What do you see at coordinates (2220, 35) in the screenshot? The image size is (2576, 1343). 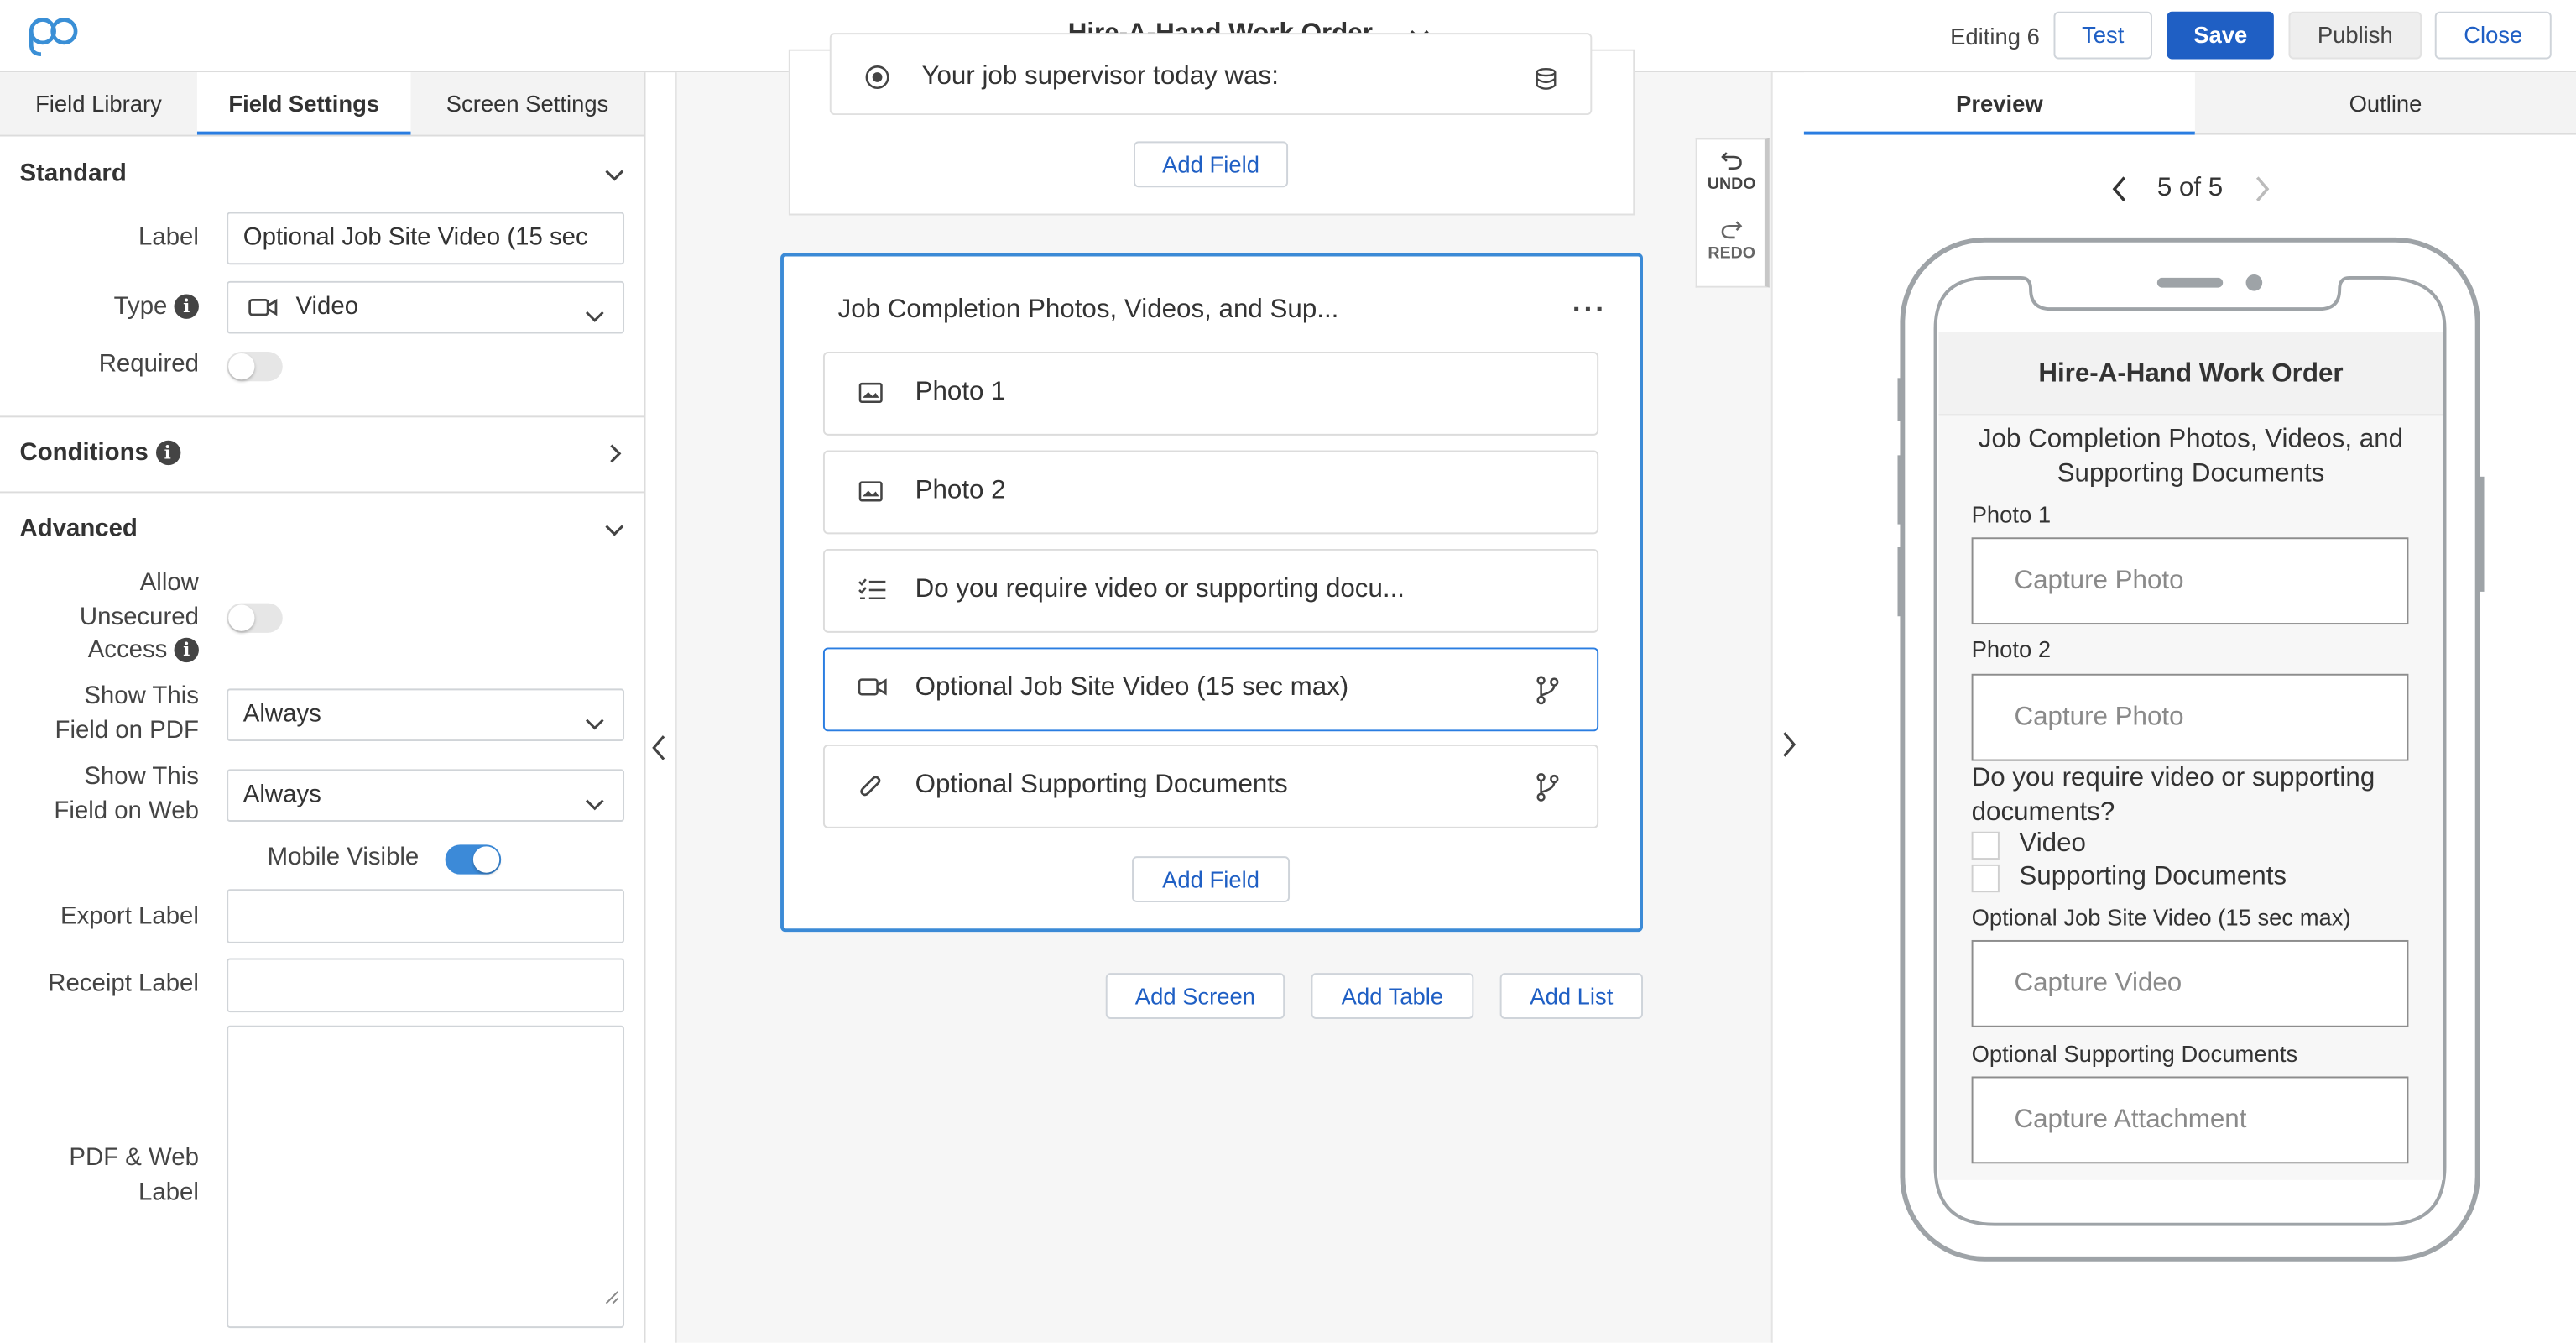 I see `save-button: Save` at bounding box center [2220, 35].